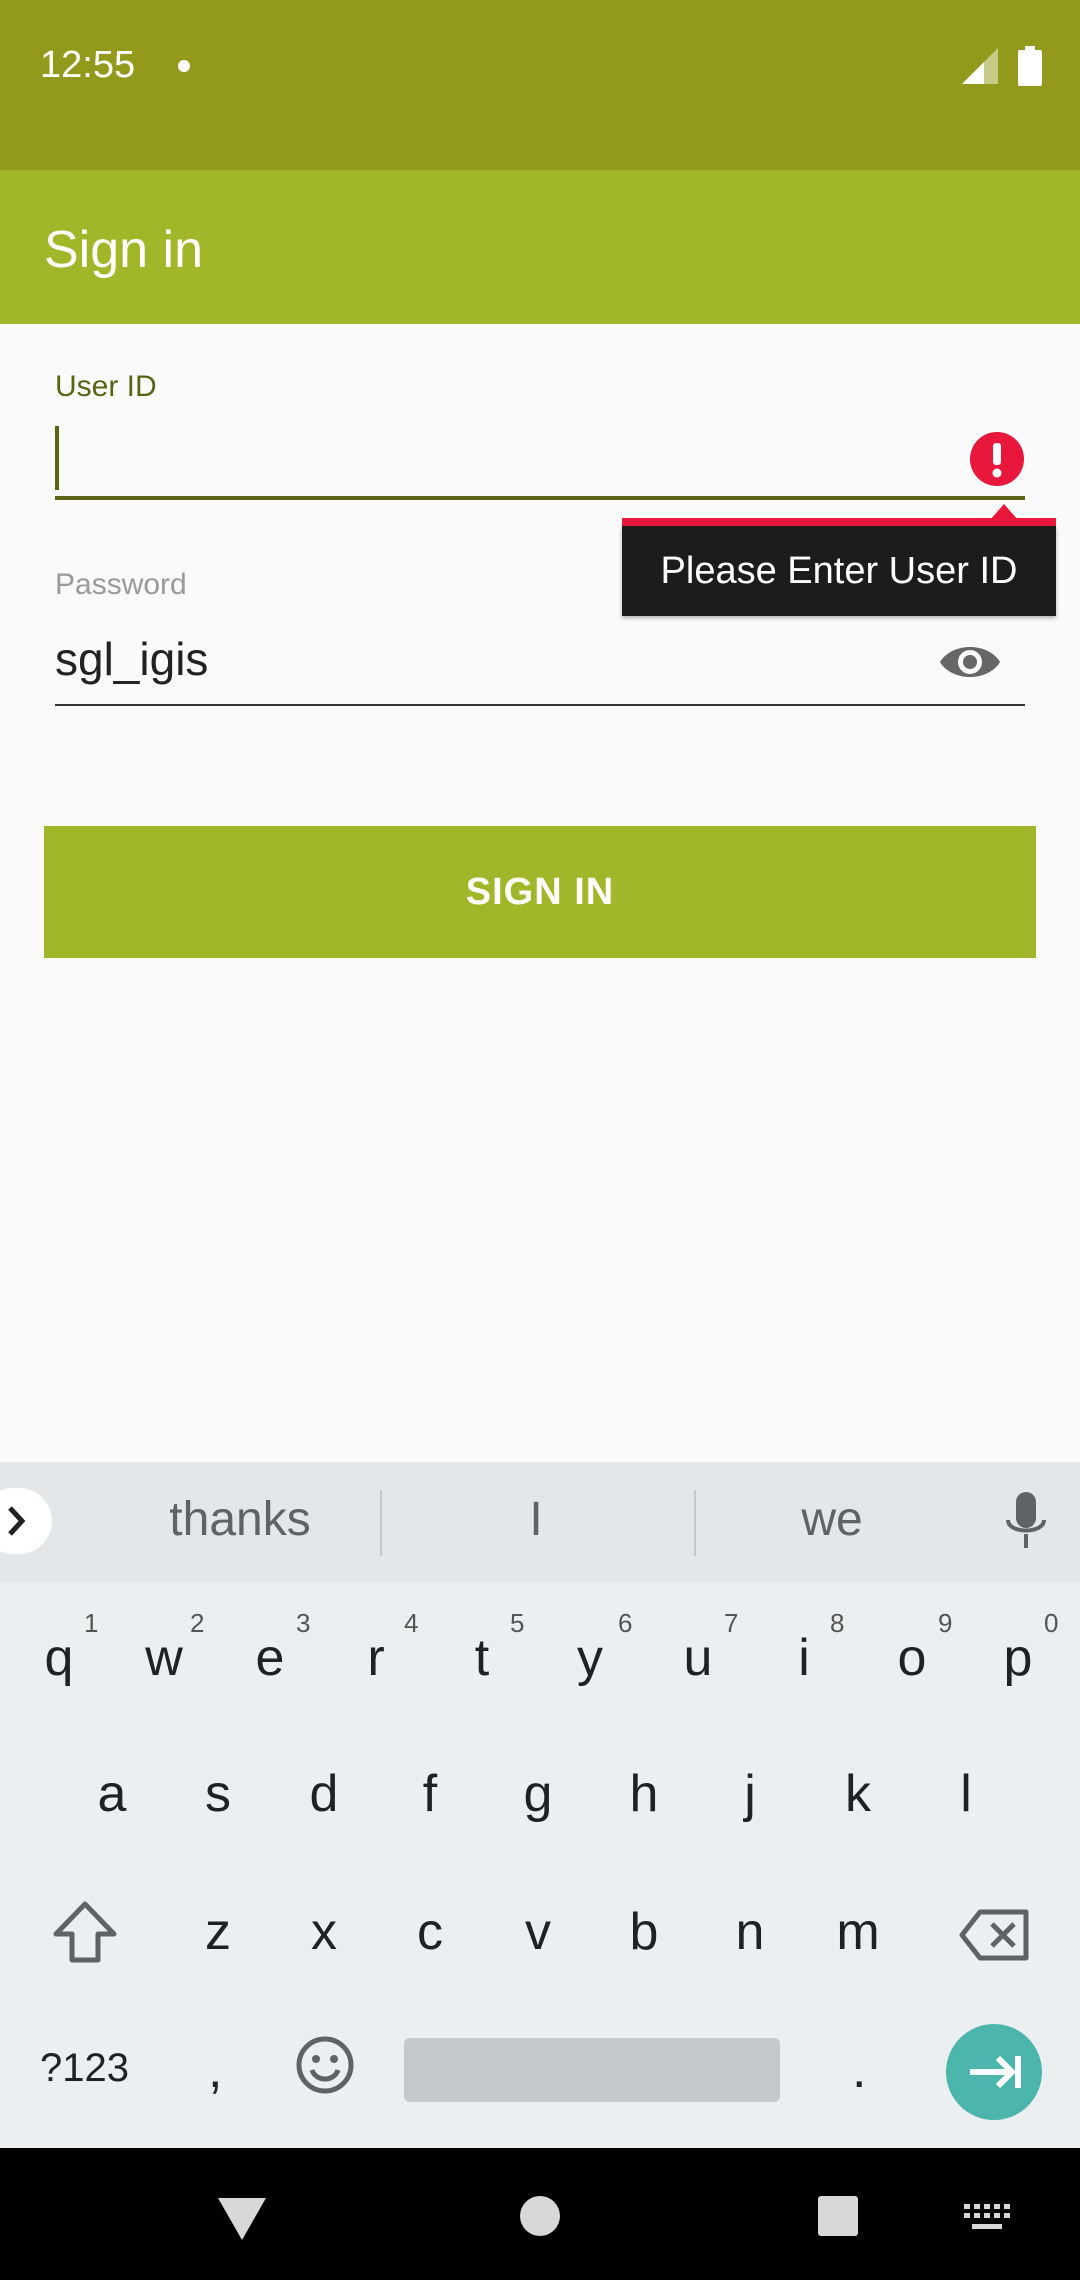  Describe the element at coordinates (945, 1623) in the screenshot. I see `key-hint-9: 9` at that location.